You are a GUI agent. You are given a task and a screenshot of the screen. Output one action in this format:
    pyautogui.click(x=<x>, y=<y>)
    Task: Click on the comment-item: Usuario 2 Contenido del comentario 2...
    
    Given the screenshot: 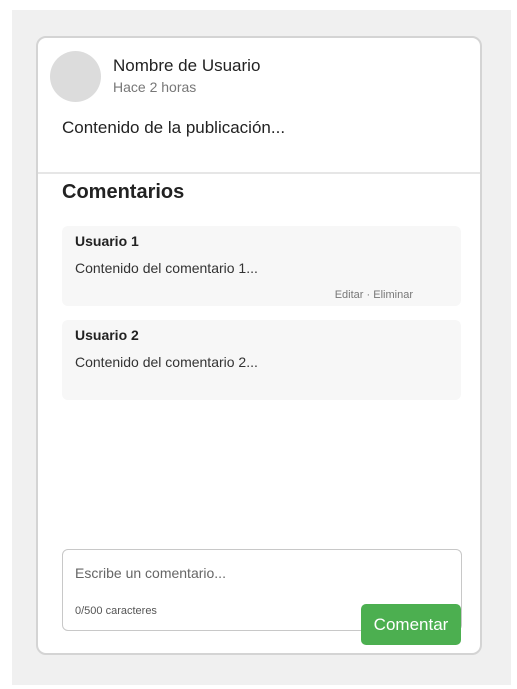 What is the action you would take?
    pyautogui.click(x=261, y=360)
    